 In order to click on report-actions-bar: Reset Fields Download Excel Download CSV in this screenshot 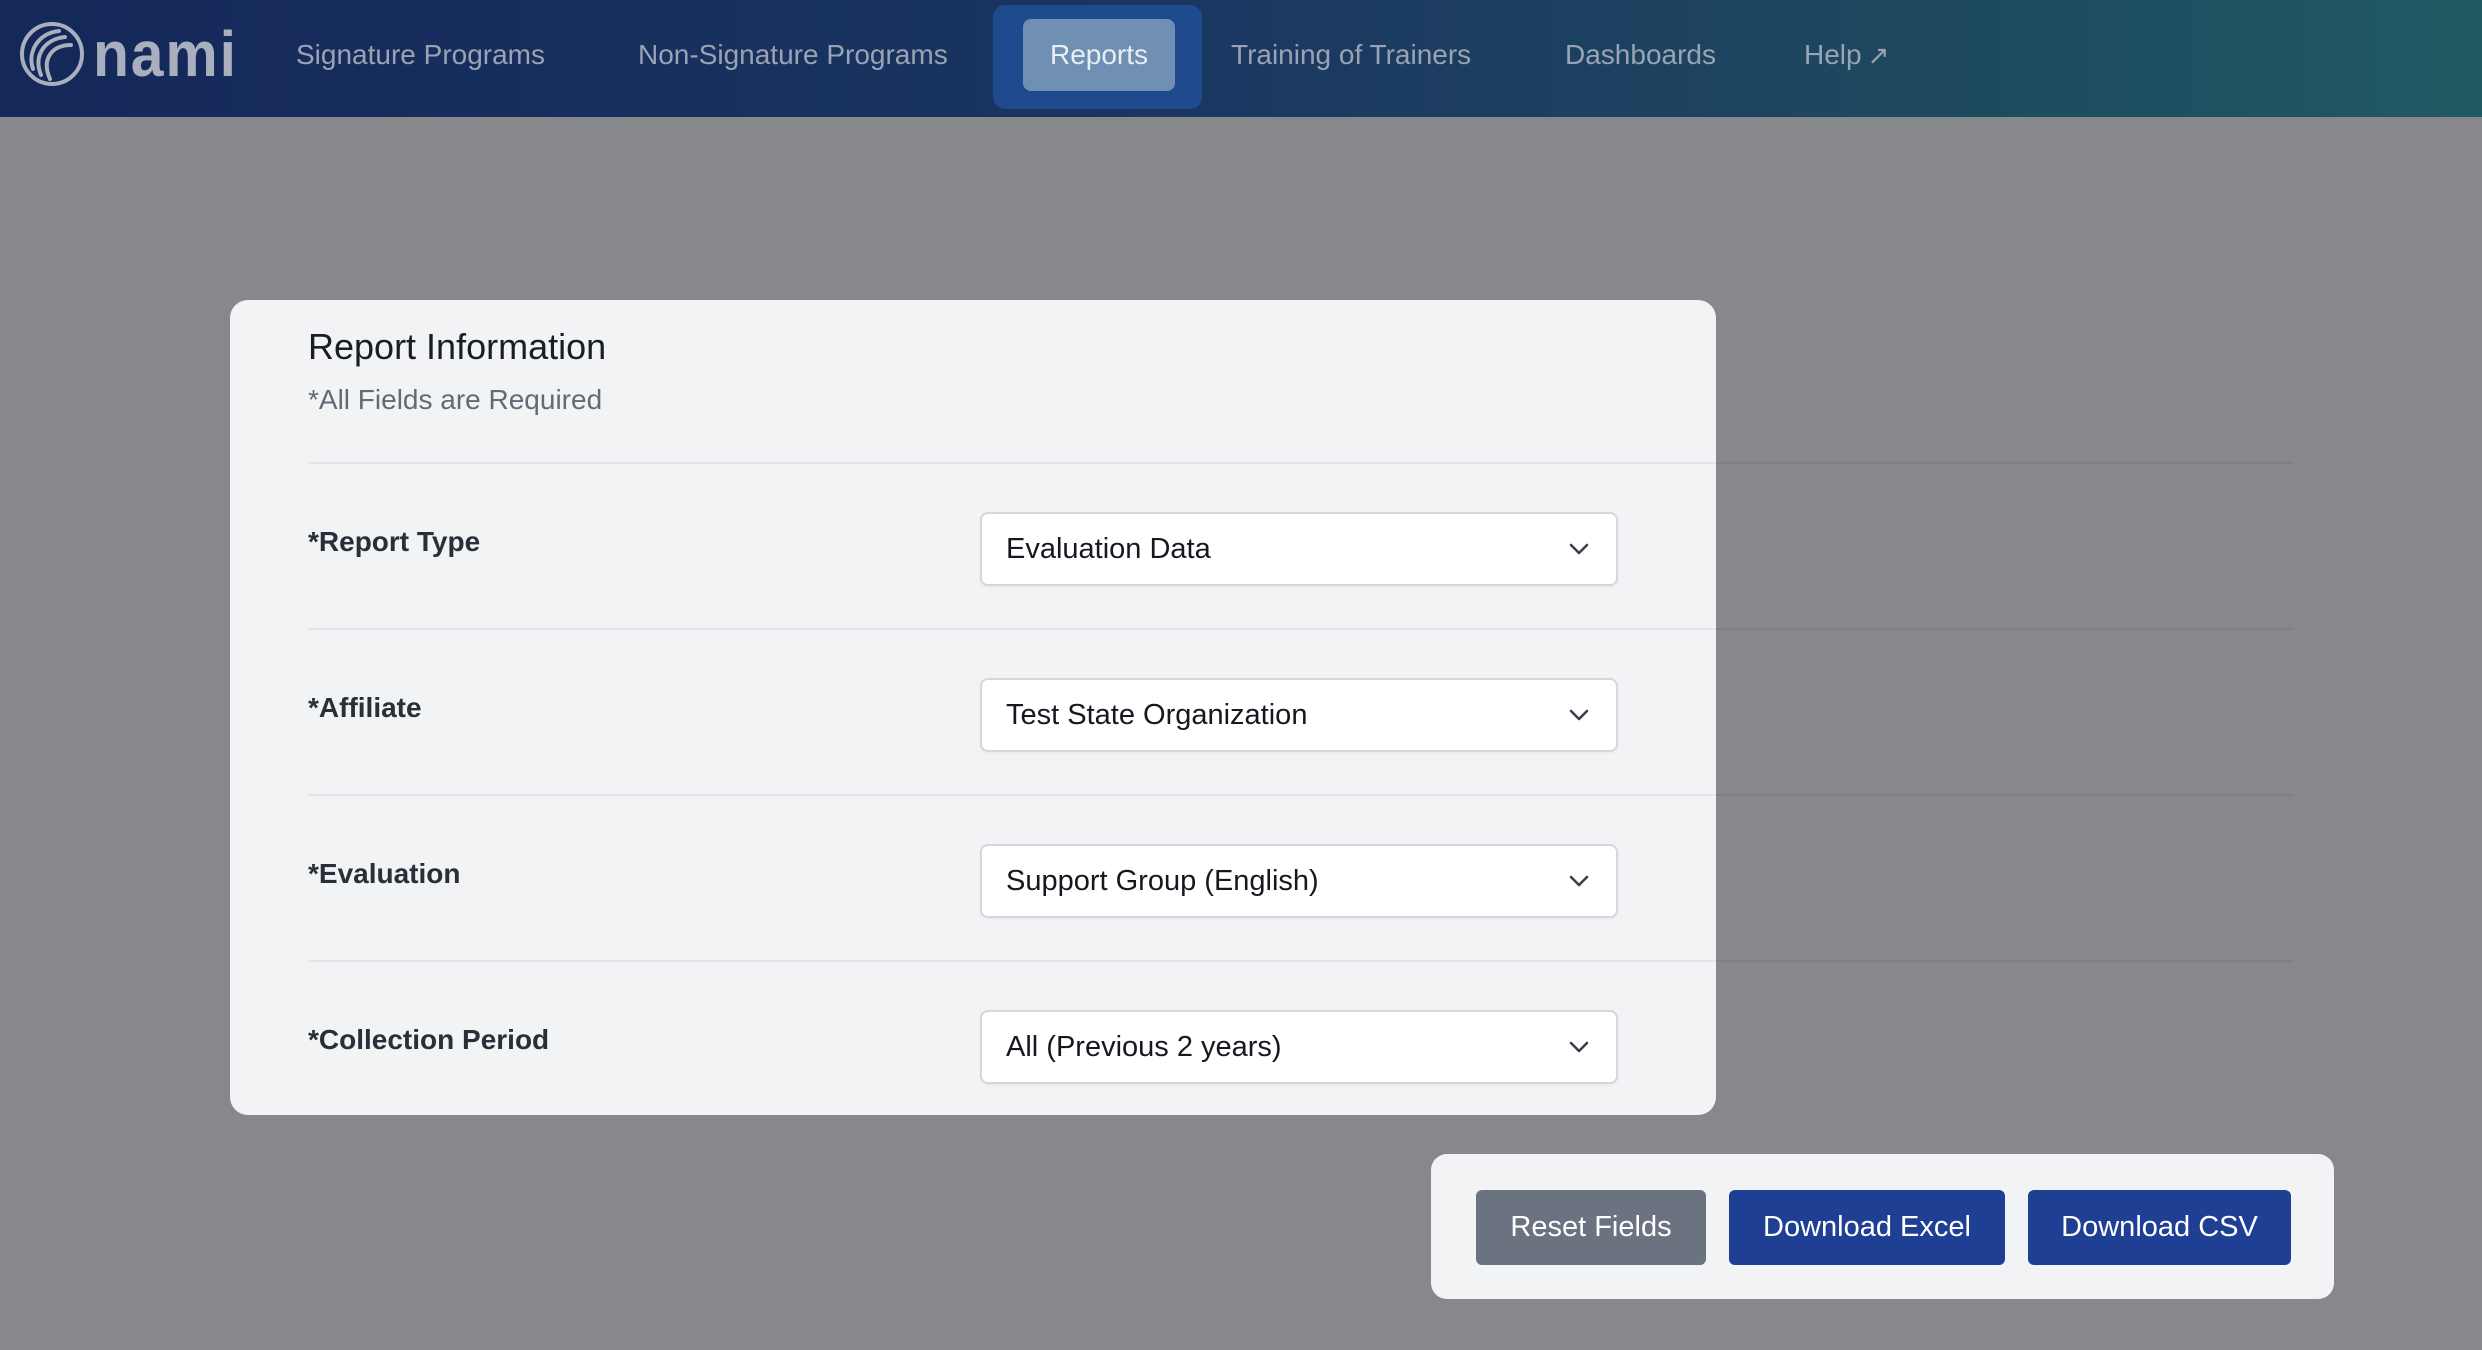, I will do `click(1882, 1226)`.